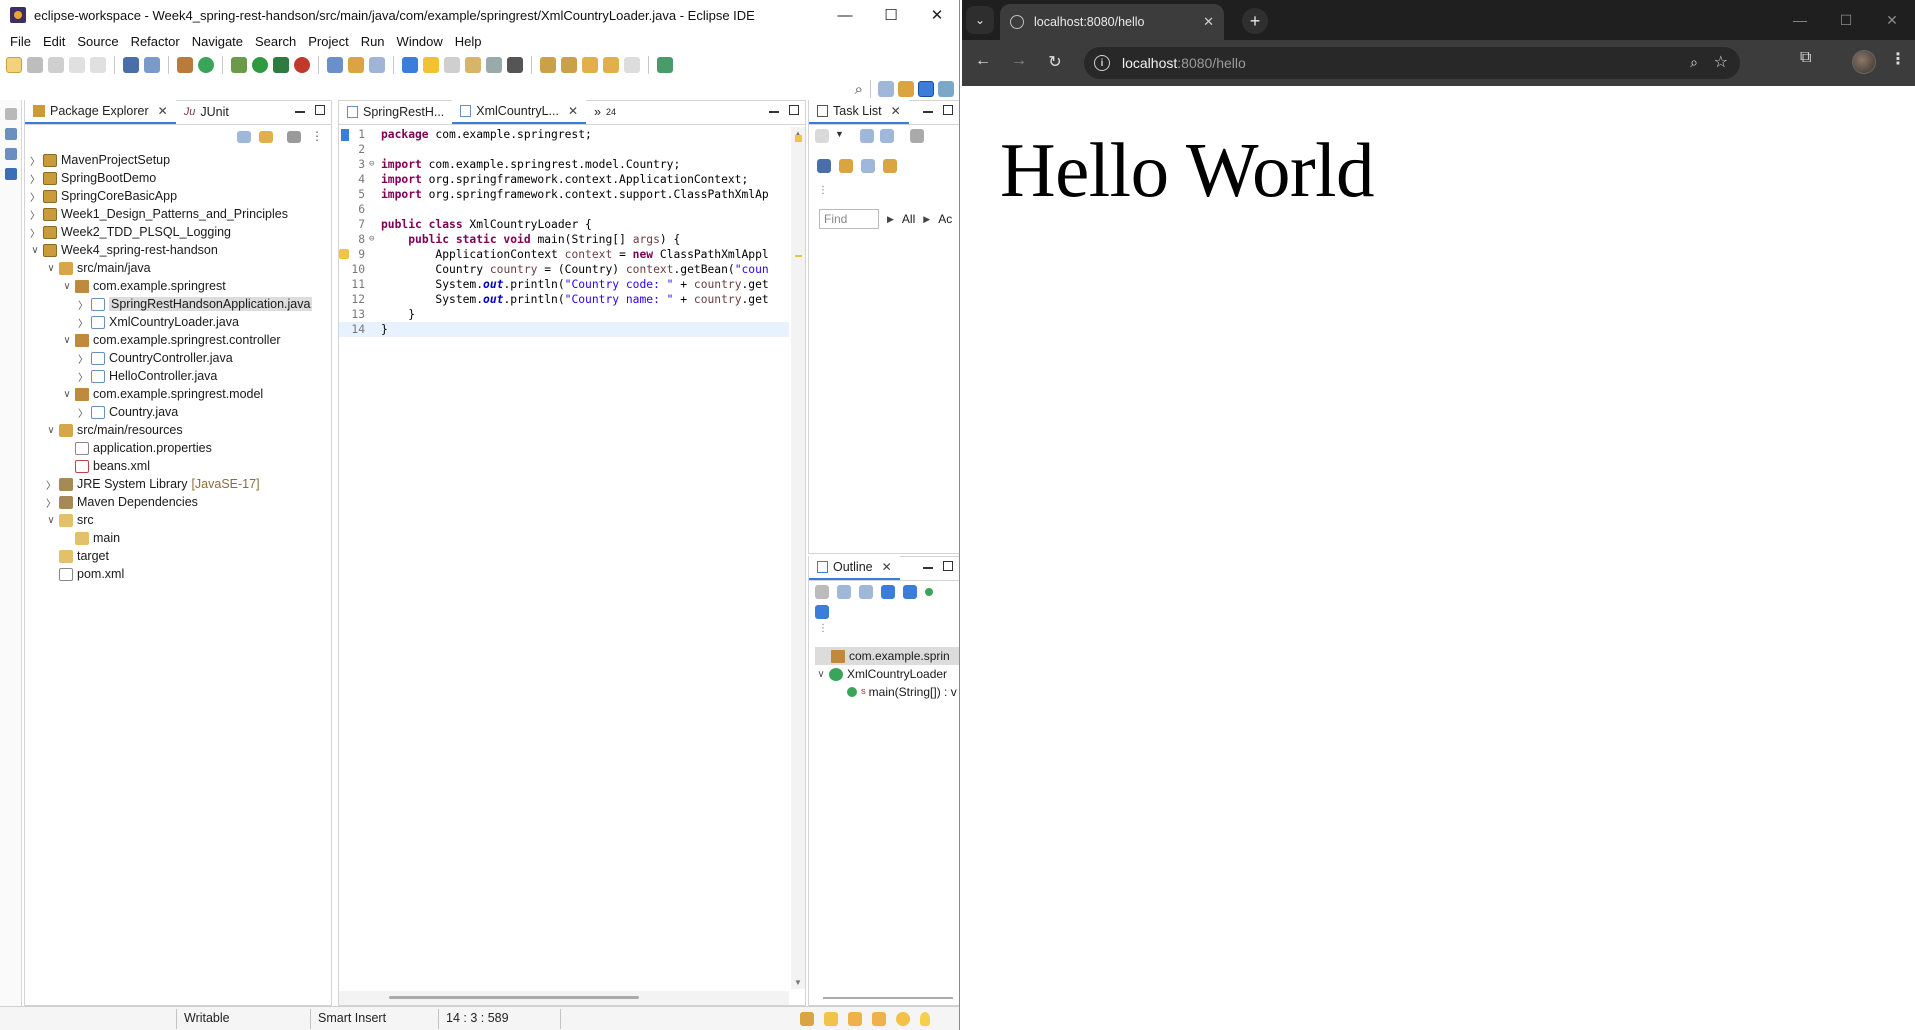 This screenshot has height=1030, width=1915. I want to click on pencil-icon, so click(879, 1019).